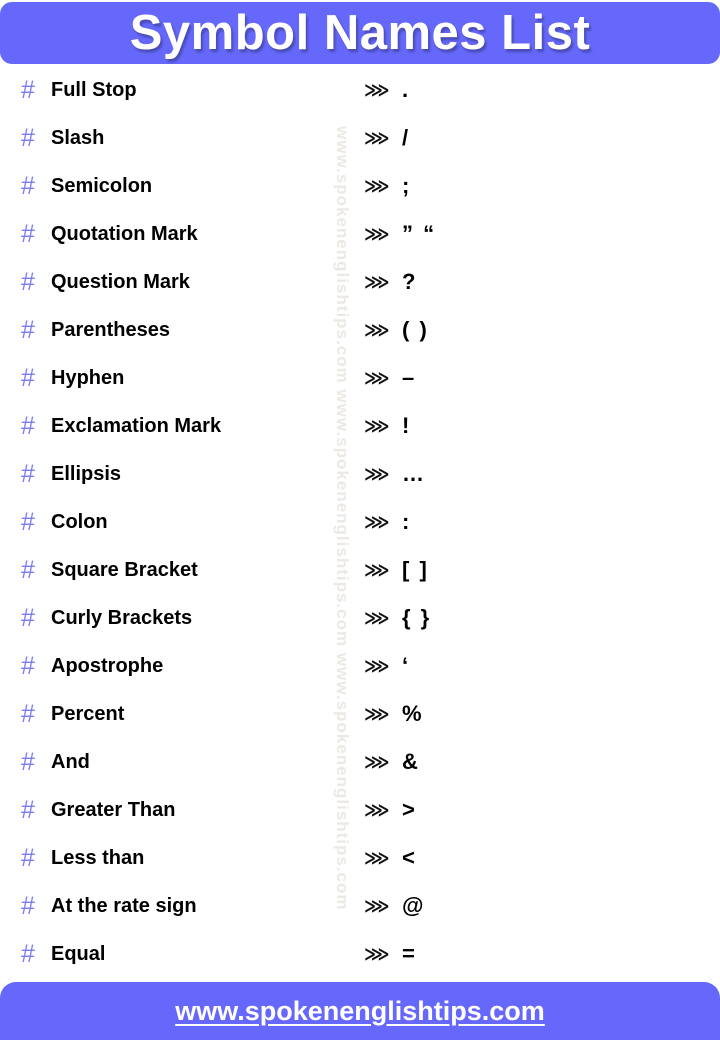 Image resolution: width=720 pixels, height=1040 pixels. I want to click on list-item: # Parentheses ⋙ ( ), so click(360, 330).